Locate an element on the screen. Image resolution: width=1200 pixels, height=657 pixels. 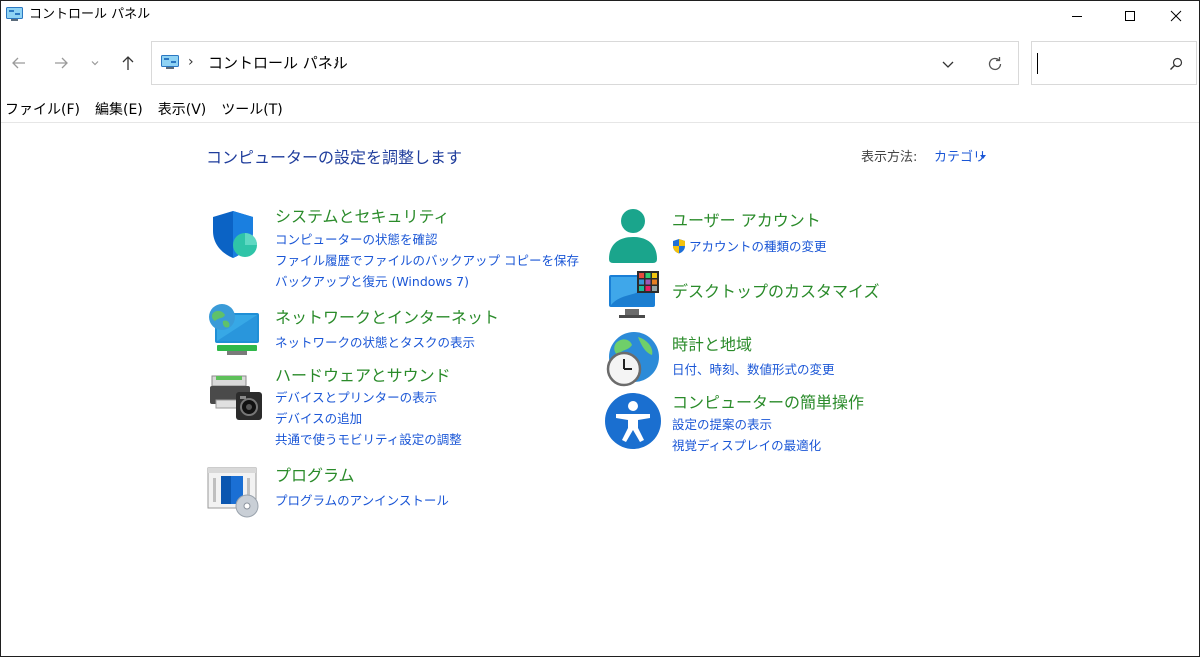
arrow-left-icon is located at coordinates (18, 63).